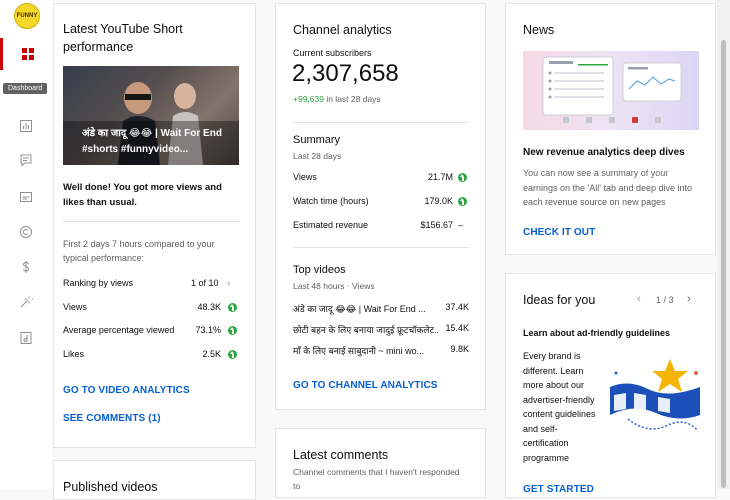 This screenshot has height=500, width=730. Describe the element at coordinates (211, 354) in the screenshot. I see `metric-value: 2.5K` at that location.